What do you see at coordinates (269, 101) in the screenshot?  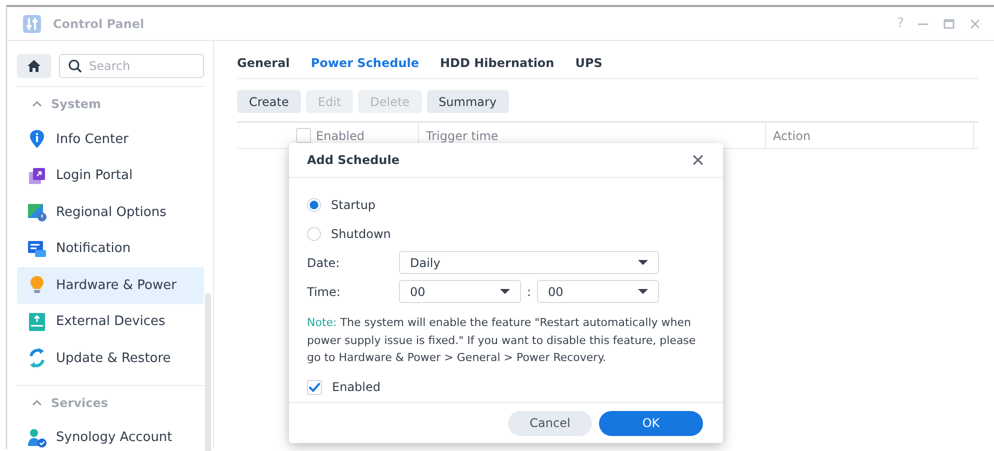 I see `toolbar-button: Create` at bounding box center [269, 101].